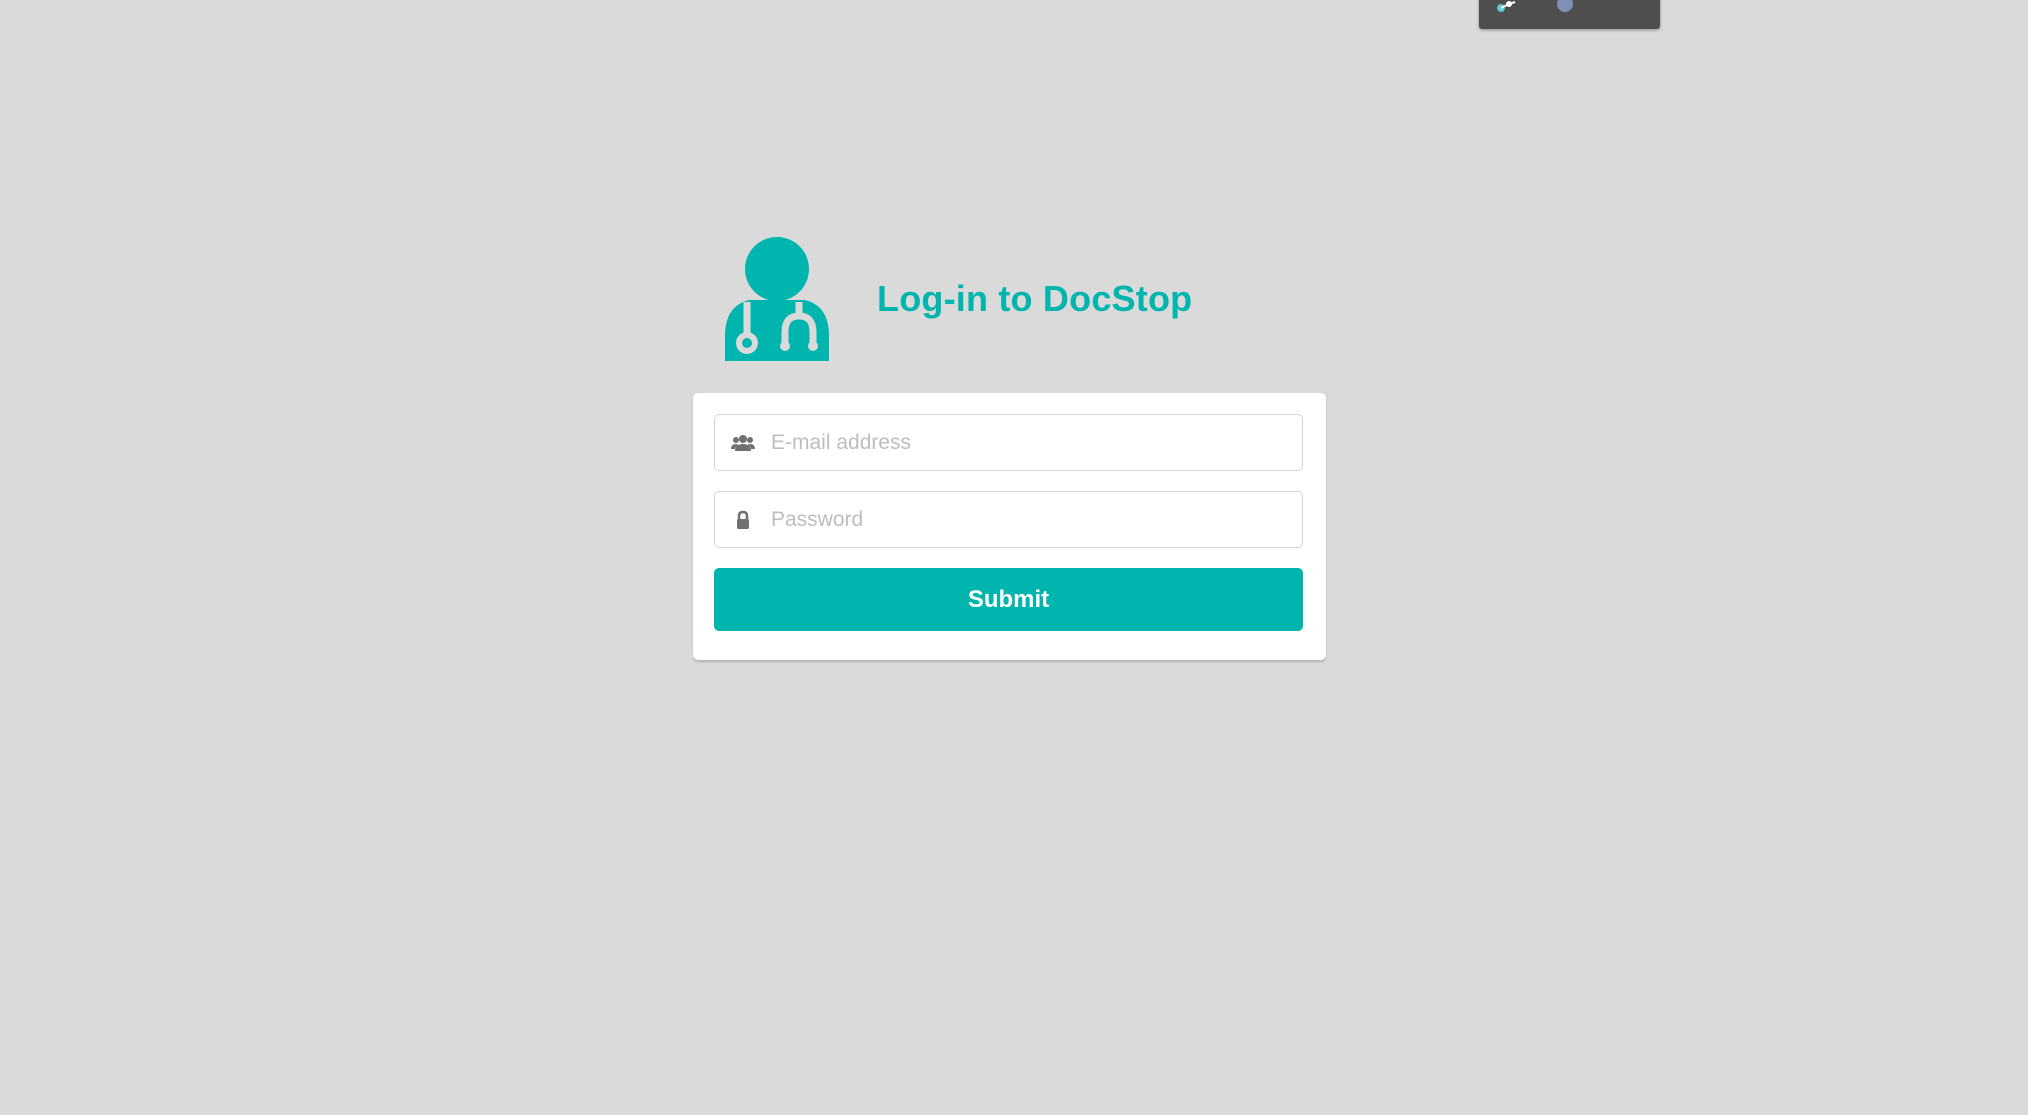  I want to click on login-header: Log-in to DocStop, so click(955, 298).